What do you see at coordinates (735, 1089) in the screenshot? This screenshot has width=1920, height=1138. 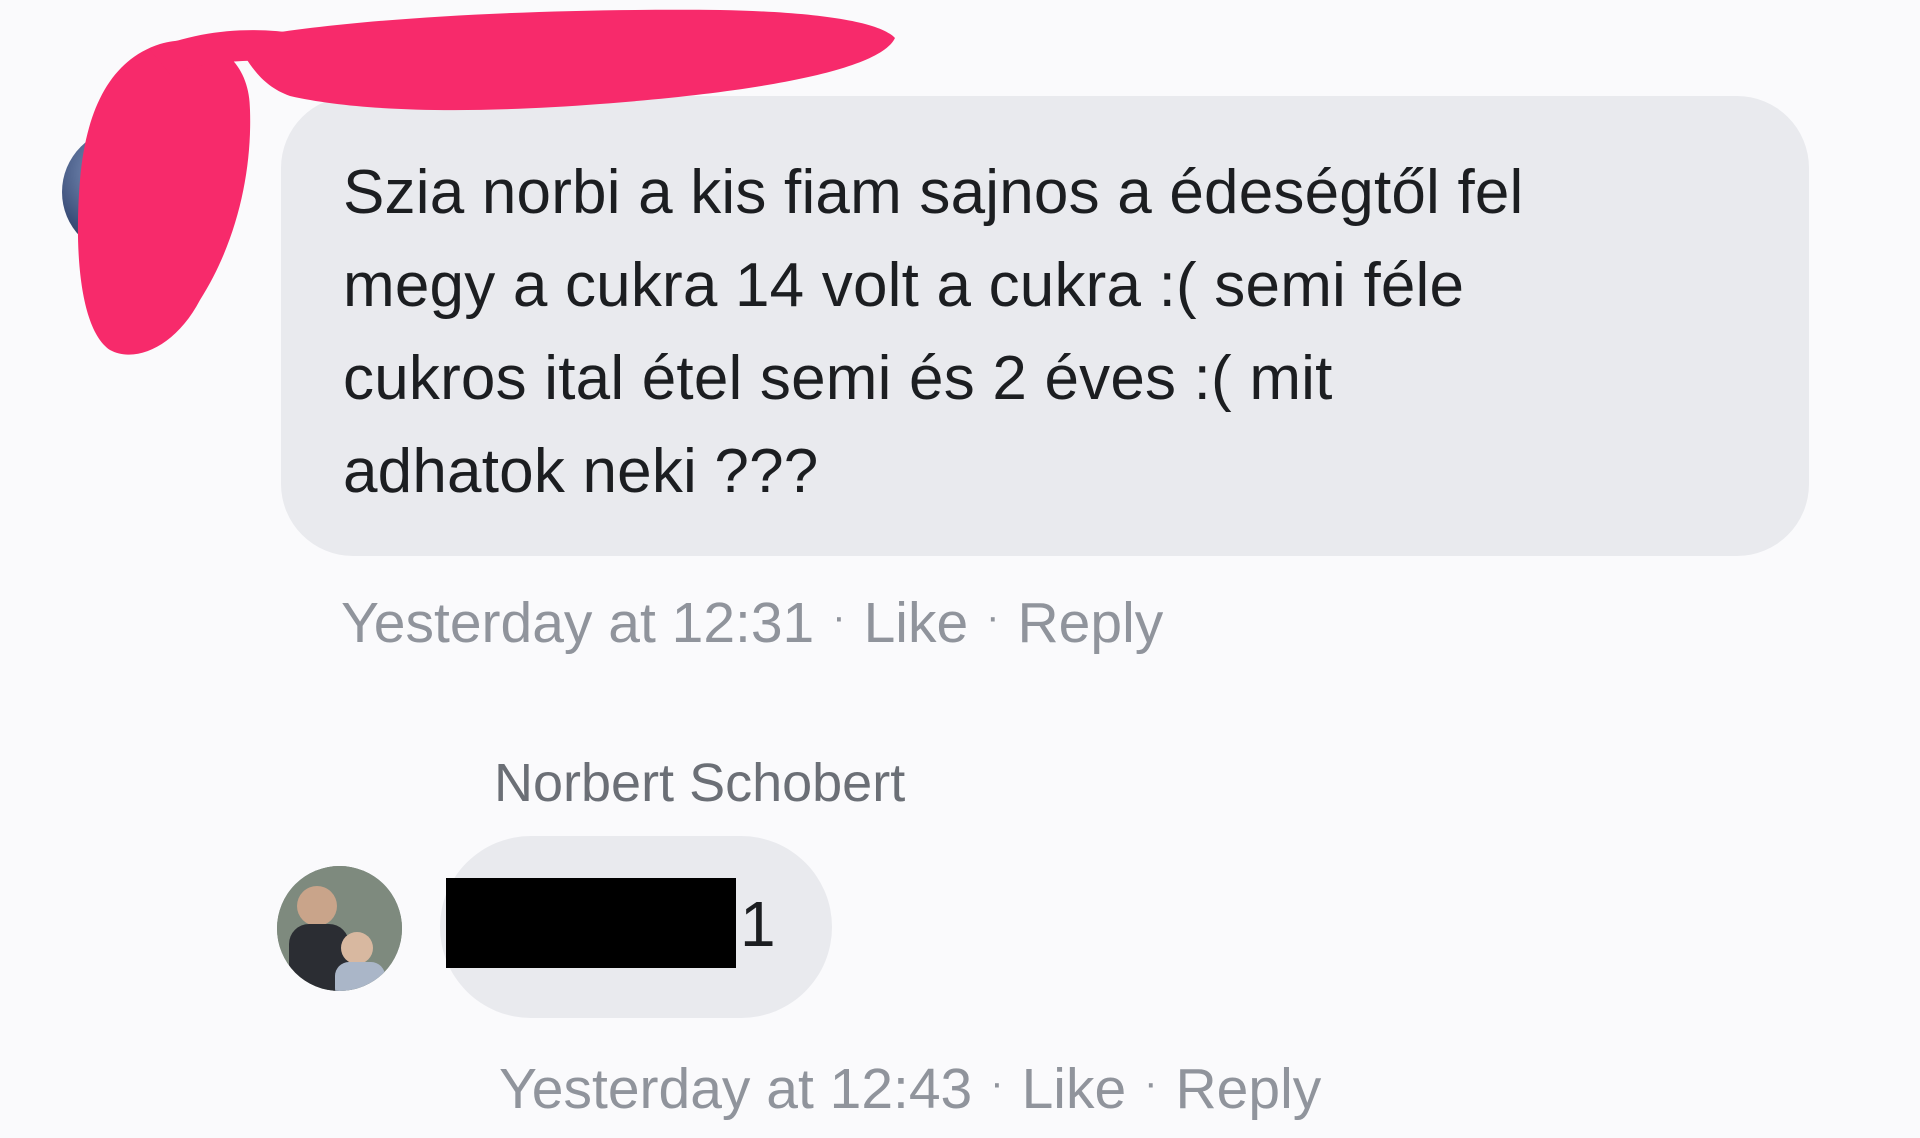 I see `reply-timestamp: Yesterday at 12:43` at bounding box center [735, 1089].